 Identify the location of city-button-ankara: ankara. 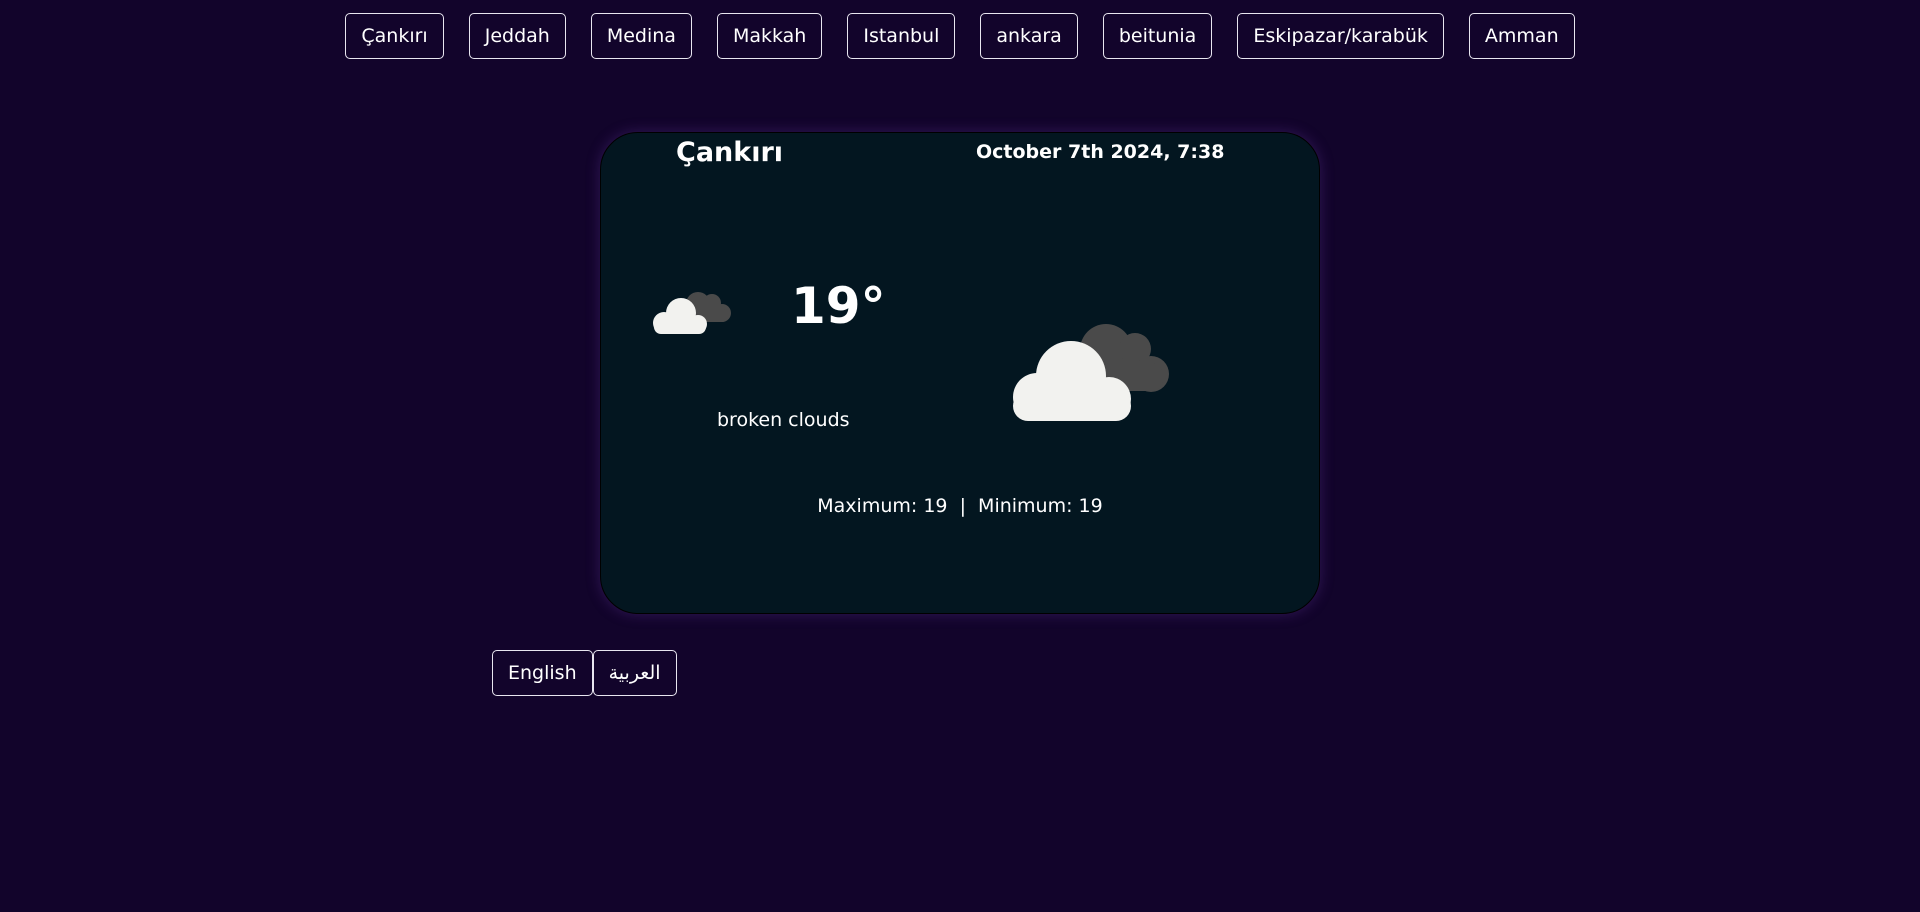
(1029, 36).